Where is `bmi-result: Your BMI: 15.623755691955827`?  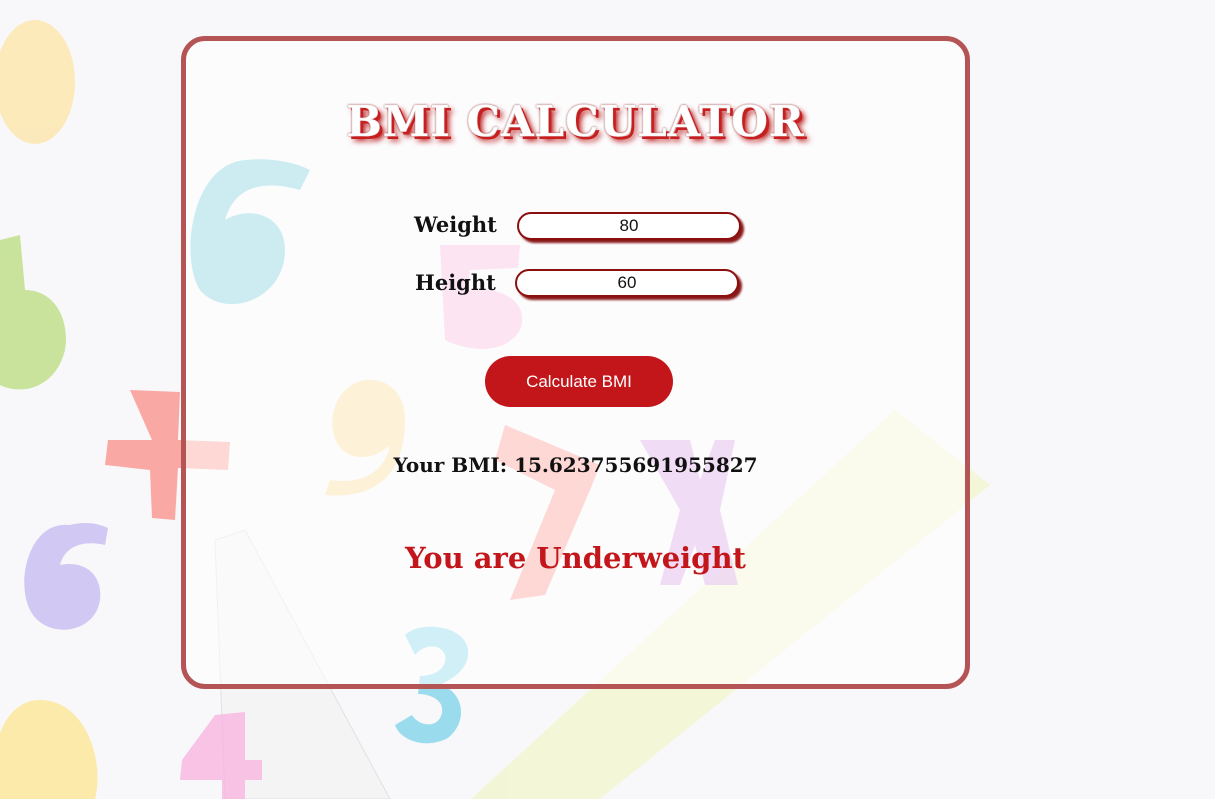 bmi-result: Your BMI: 15.623755691955827 is located at coordinates (575, 465).